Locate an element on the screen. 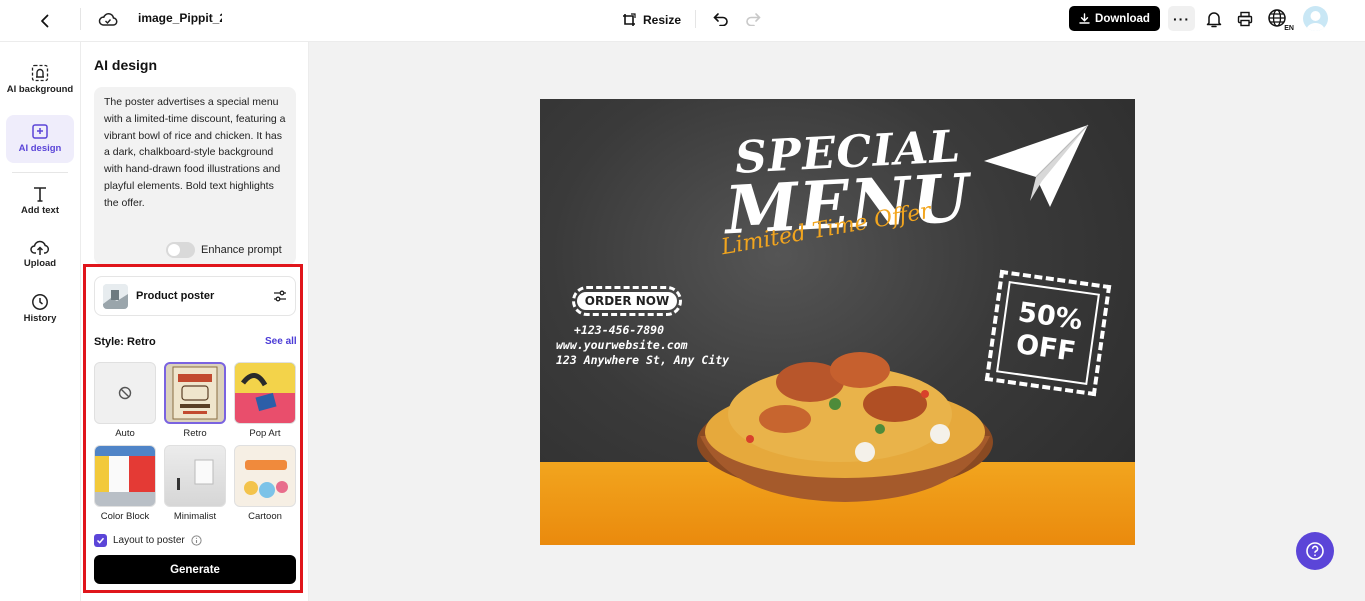 The width and height of the screenshot is (1365, 601). order-now-badge: ORDER NOW is located at coordinates (627, 301).